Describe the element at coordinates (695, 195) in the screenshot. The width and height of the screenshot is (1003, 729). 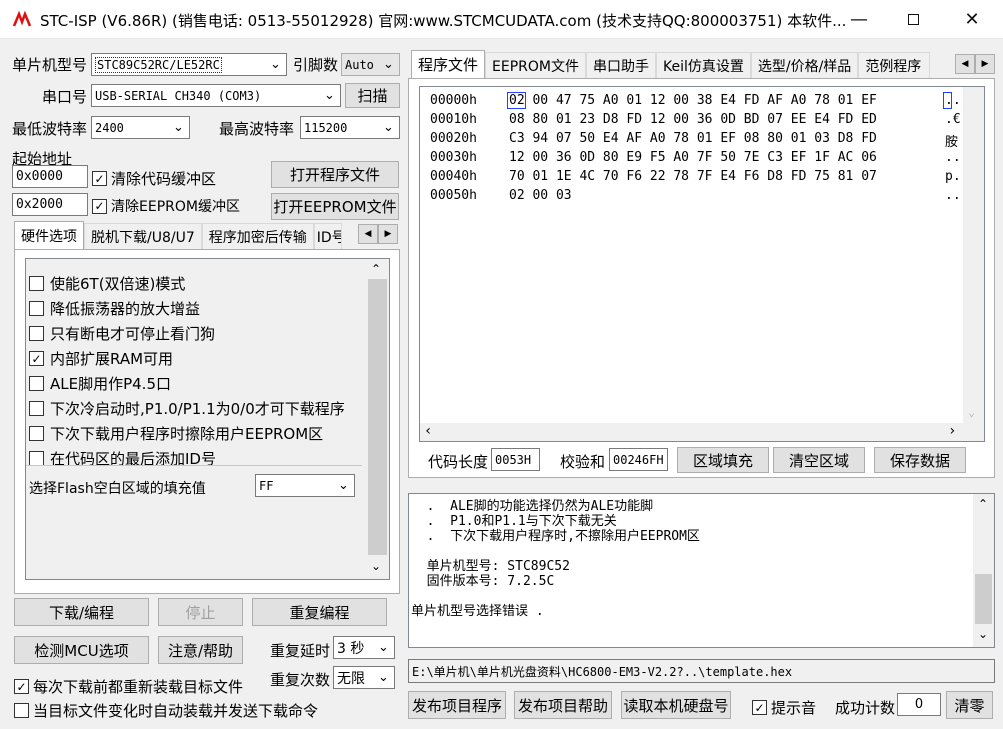
I see `hex-row: 00050h 02 00 03..` at that location.